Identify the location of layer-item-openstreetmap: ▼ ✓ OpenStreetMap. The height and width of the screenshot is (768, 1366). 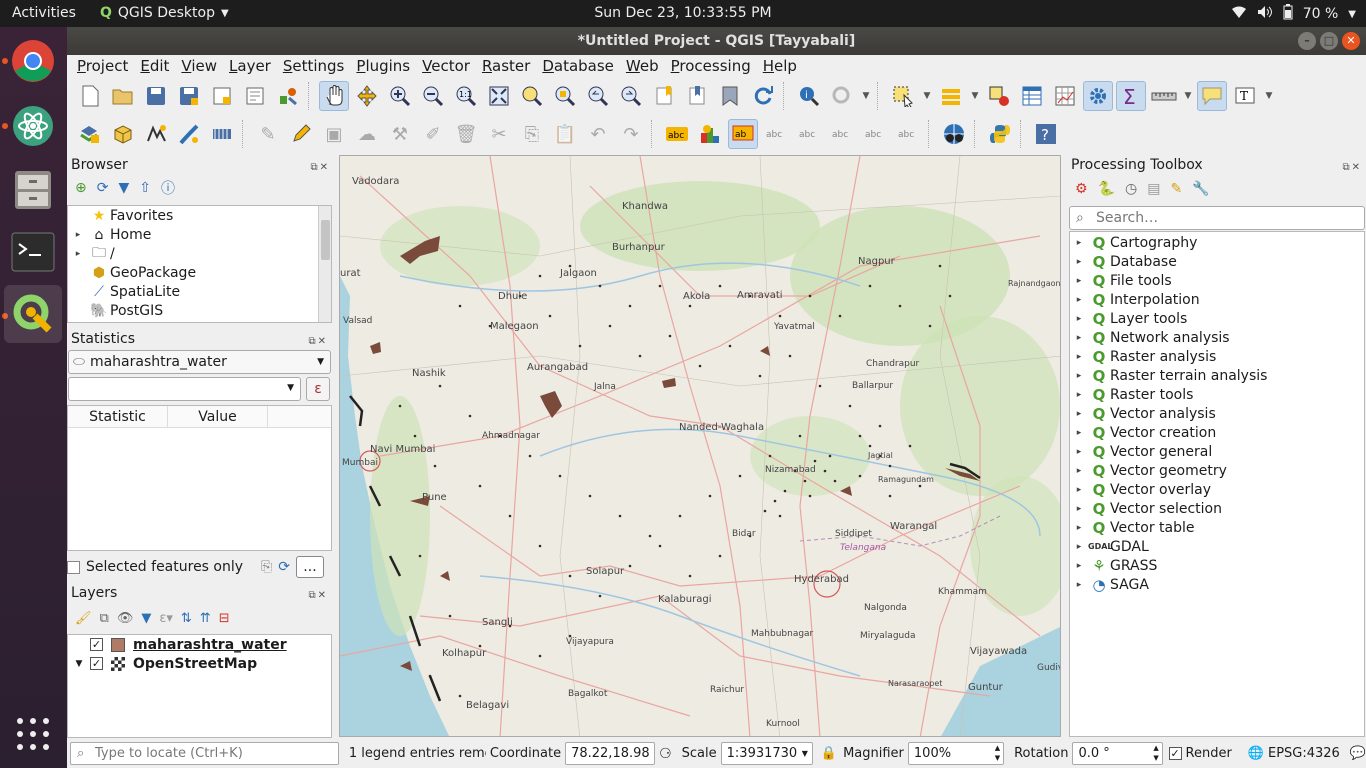
(199, 663).